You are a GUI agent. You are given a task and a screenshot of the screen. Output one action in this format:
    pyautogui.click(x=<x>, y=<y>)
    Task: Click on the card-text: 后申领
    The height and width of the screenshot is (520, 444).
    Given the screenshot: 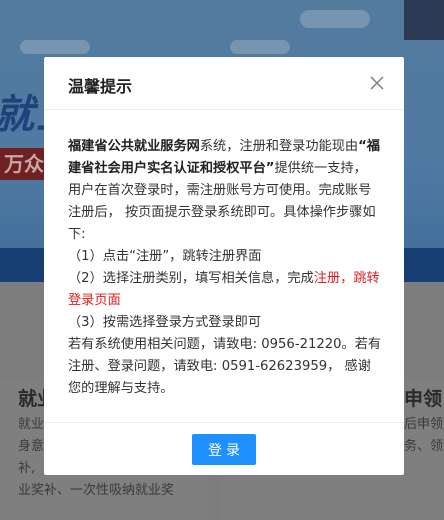 What is the action you would take?
    pyautogui.click(x=424, y=424)
    